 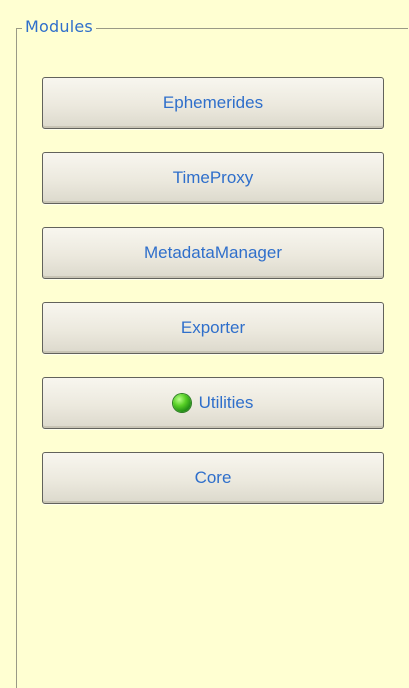 I want to click on ephemerides-button: Ephemerides, so click(x=213, y=103).